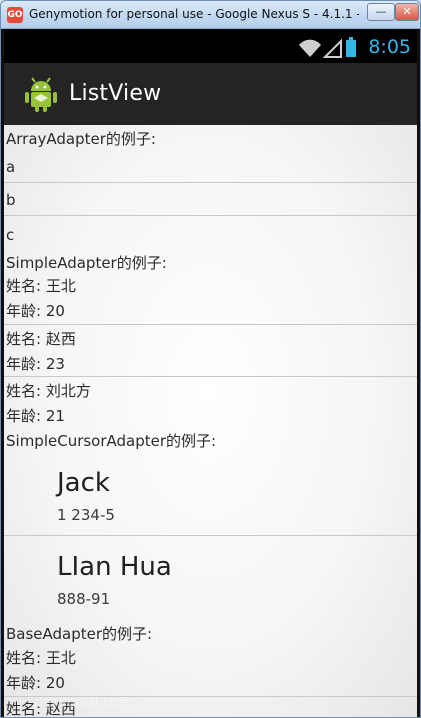 The image size is (421, 718). I want to click on cursor-item-1-number: 1 234-5, so click(86, 515).